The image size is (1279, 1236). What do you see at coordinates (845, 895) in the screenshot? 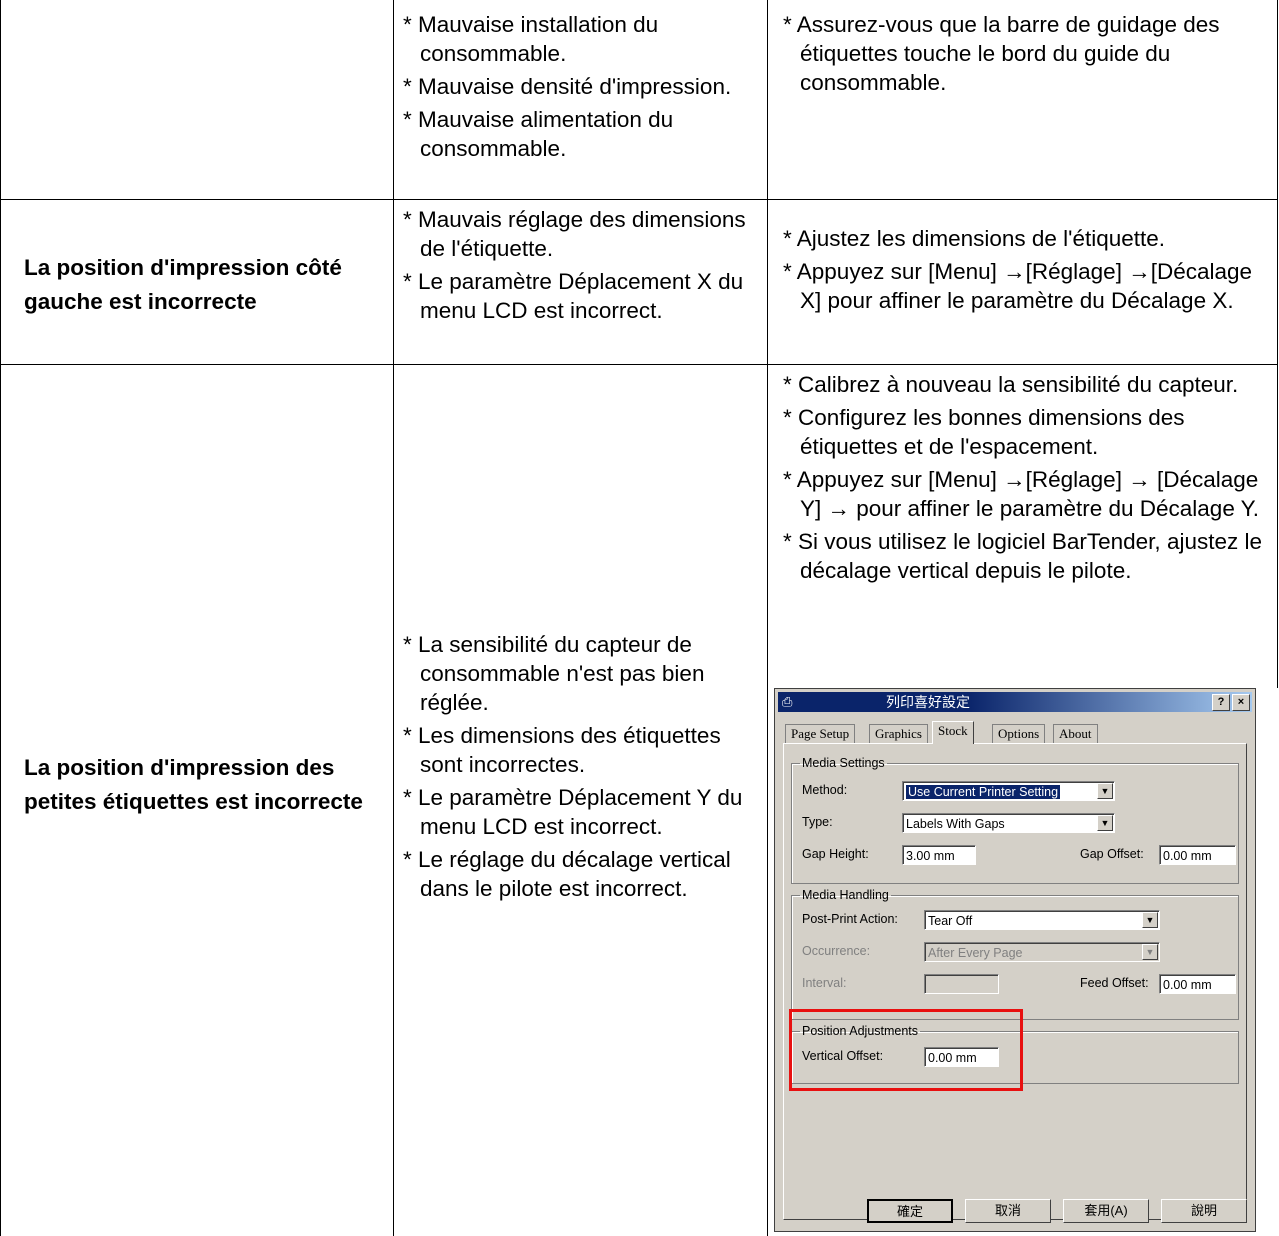
I see `media-handling-legend: Media Handling` at bounding box center [845, 895].